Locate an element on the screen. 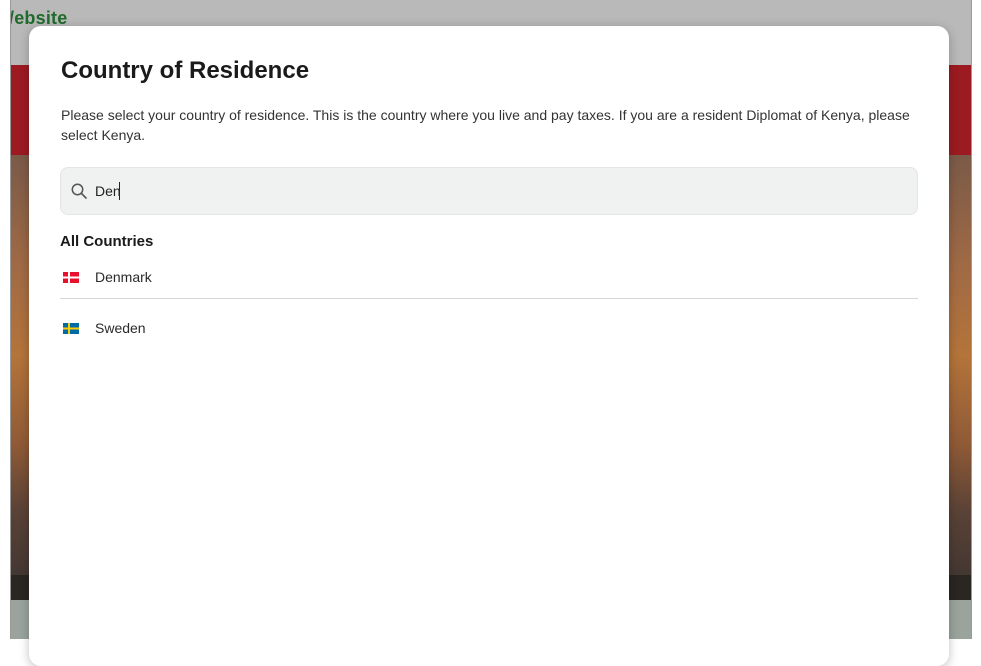 The image size is (981, 666). country-name: Sweden is located at coordinates (120, 328).